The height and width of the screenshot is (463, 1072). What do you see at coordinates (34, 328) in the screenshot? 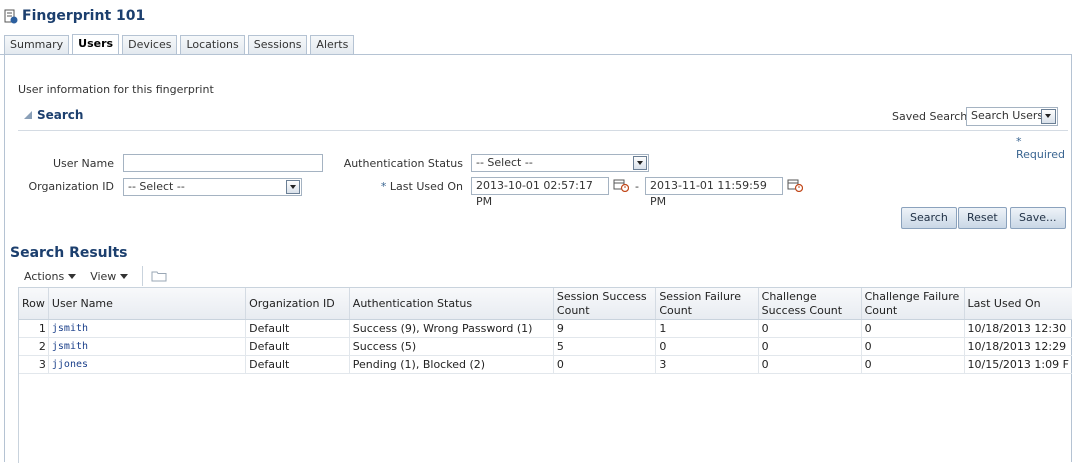
I see `row-number: 1` at bounding box center [34, 328].